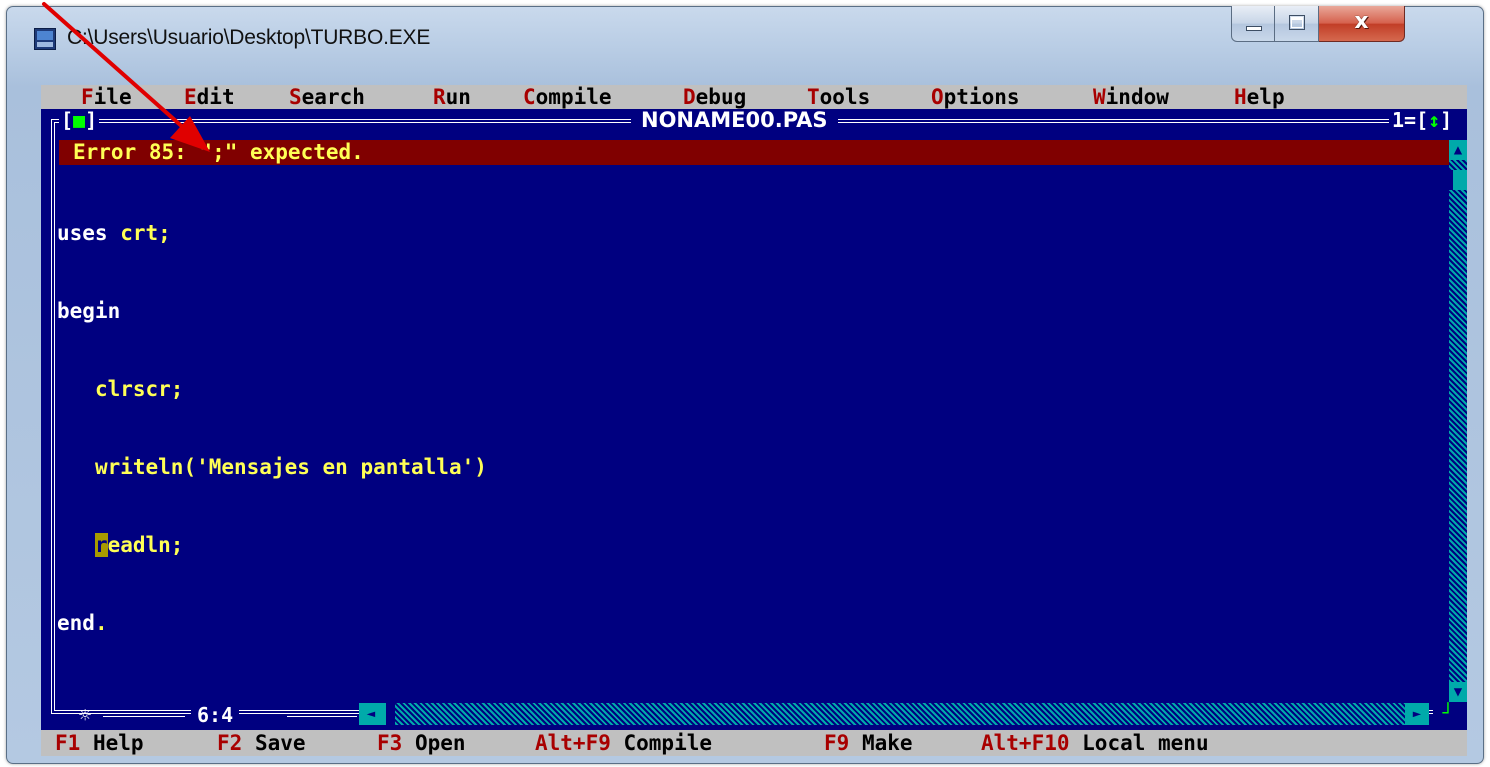 Image resolution: width=1490 pixels, height=767 pixels. Describe the element at coordinates (1458, 150) in the screenshot. I see `scroll-up-icon: ▲` at that location.